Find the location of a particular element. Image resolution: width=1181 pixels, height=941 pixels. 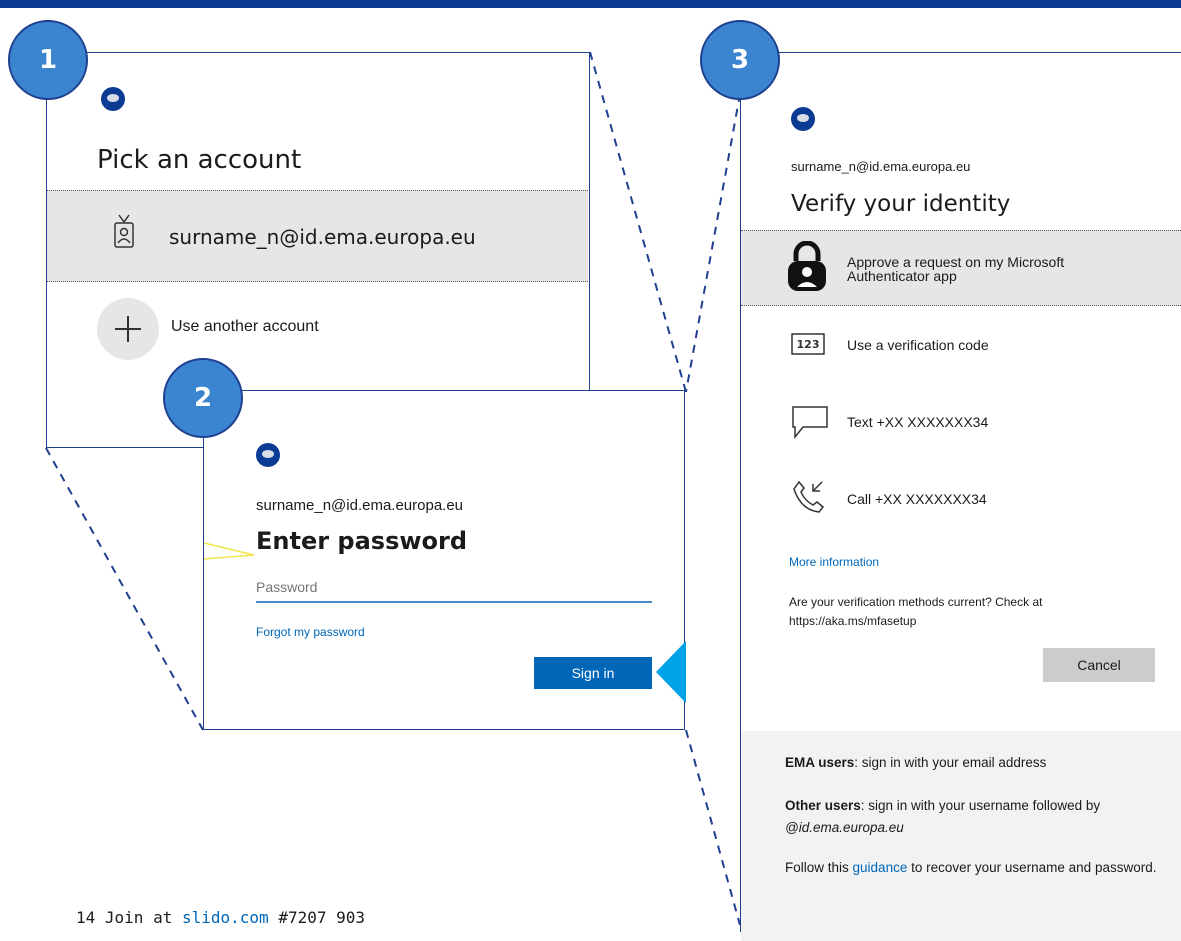

use-another-button is located at coordinates (128, 329).